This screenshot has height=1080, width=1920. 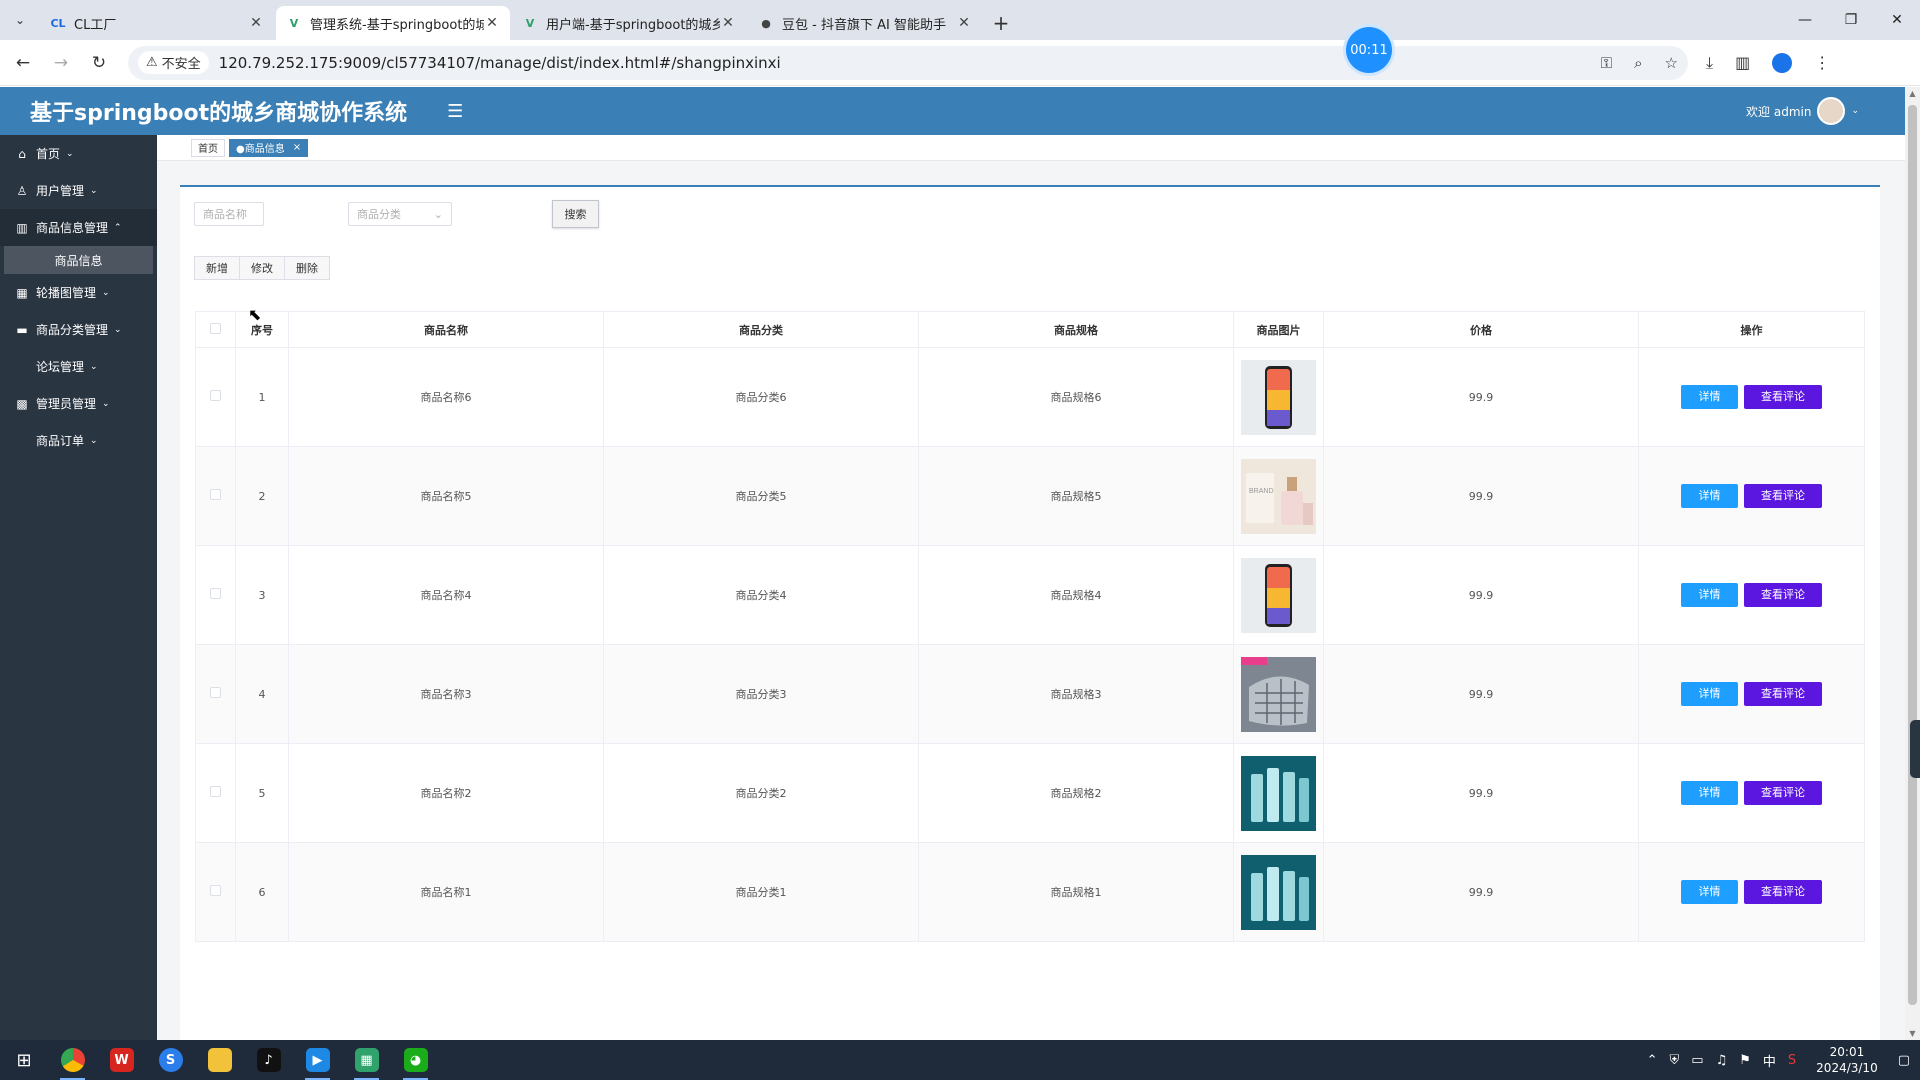 What do you see at coordinates (78, 329) in the screenshot?
I see `sidebar-item-category: ▬ 商品分类管理 ⌄` at bounding box center [78, 329].